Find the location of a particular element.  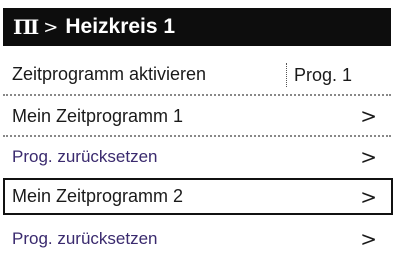

menu-item-reset-program-1: Prog. zurücksetzen > is located at coordinates (197, 156).